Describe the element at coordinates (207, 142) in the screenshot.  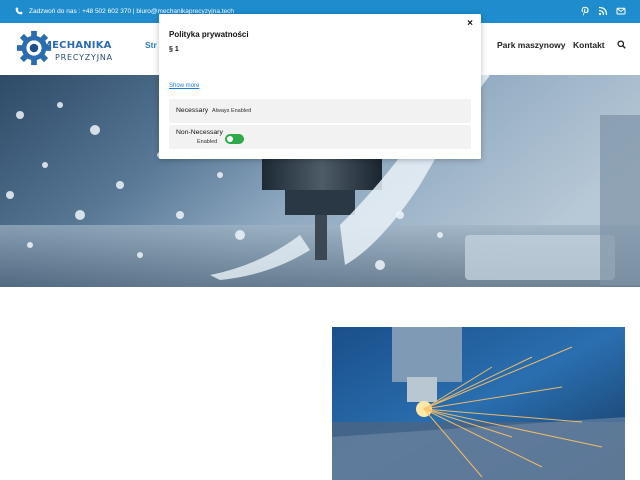
I see `non-necessary-status: Enabled` at that location.